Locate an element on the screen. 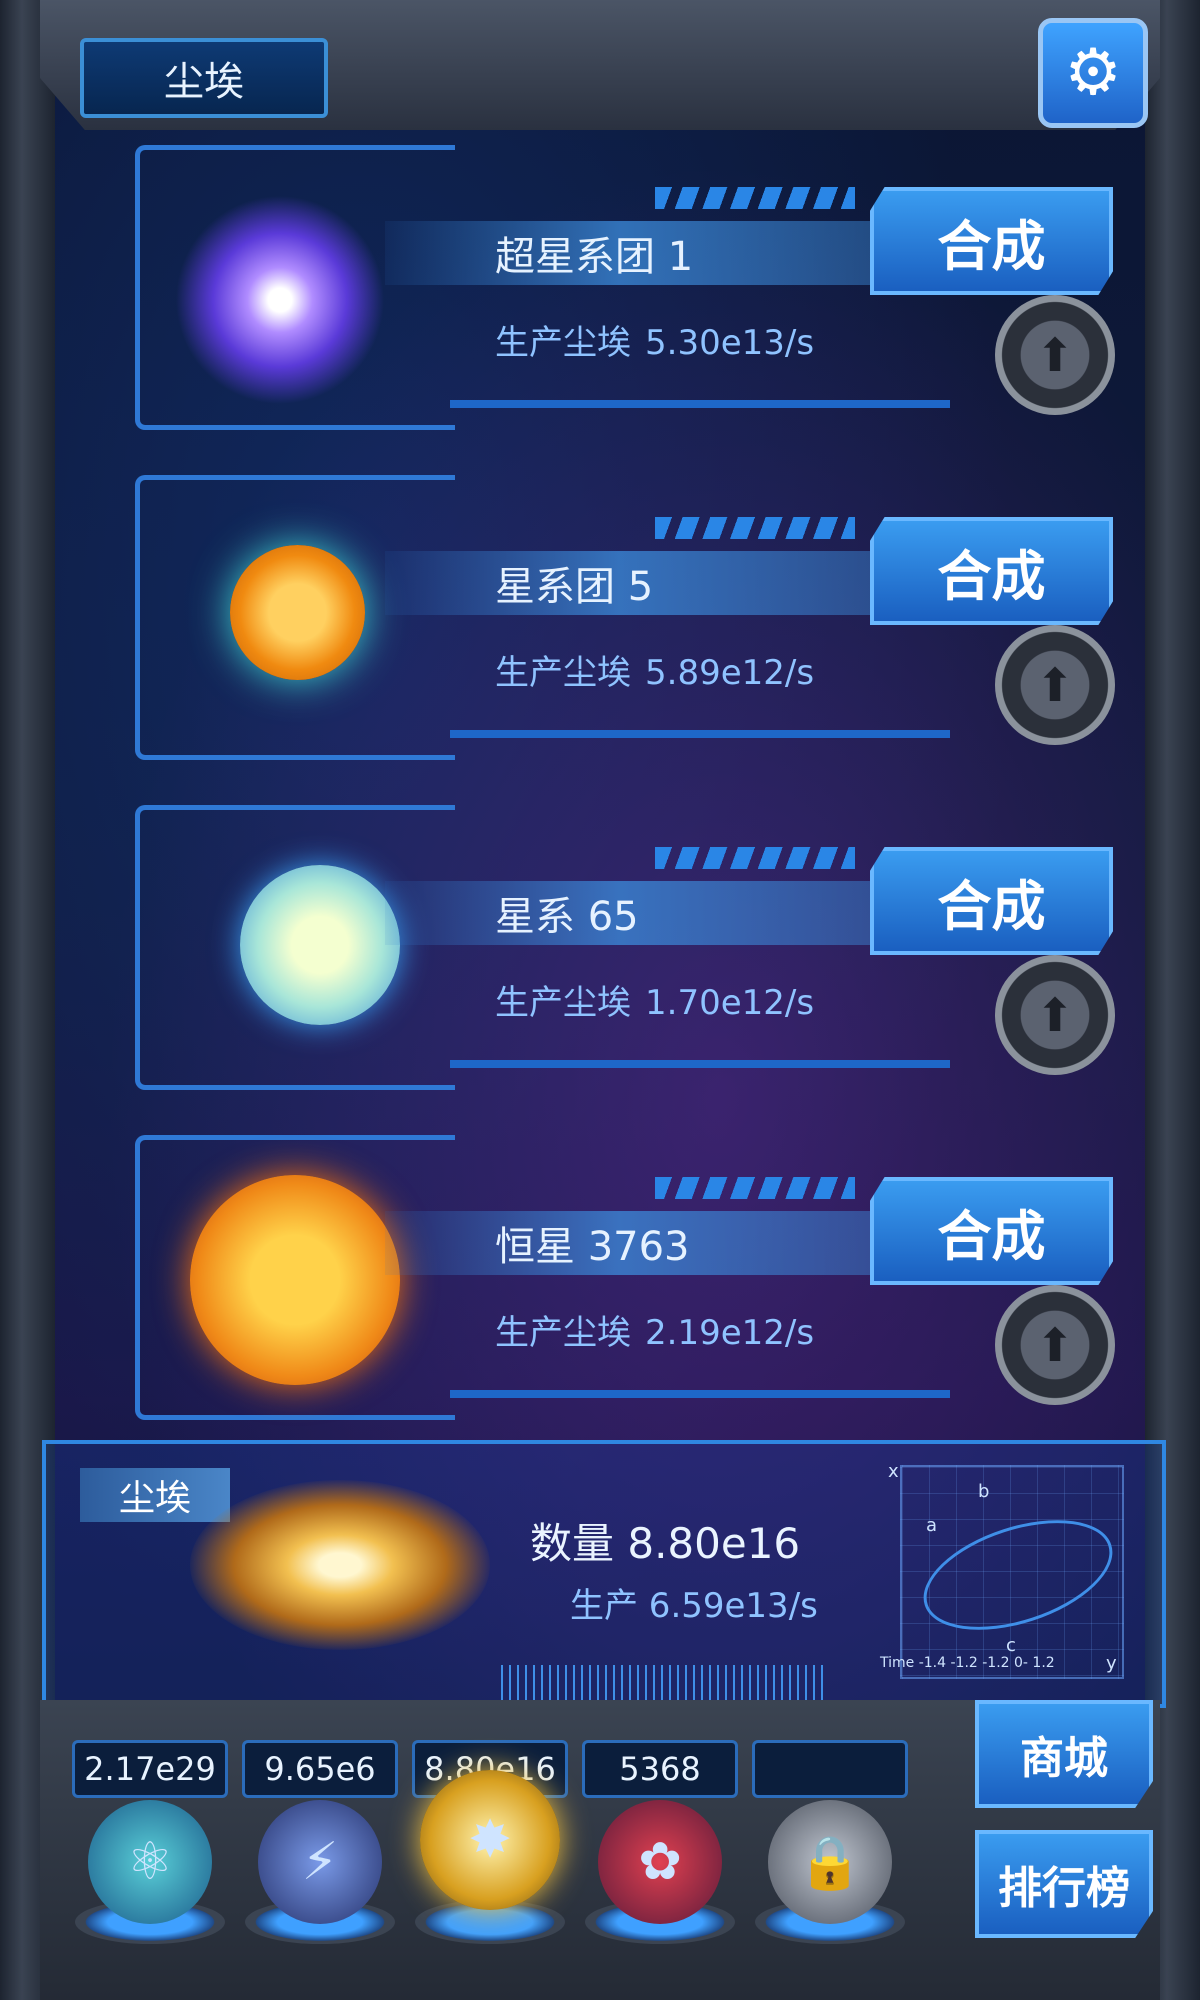 The image size is (1200, 2000). unit-name: 超星系团 1 is located at coordinates (645, 253).